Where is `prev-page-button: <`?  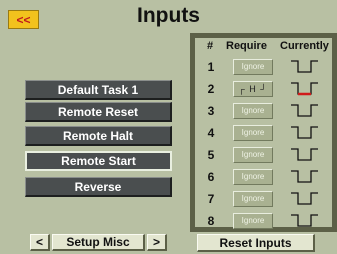 prev-page-button: < is located at coordinates (40, 242).